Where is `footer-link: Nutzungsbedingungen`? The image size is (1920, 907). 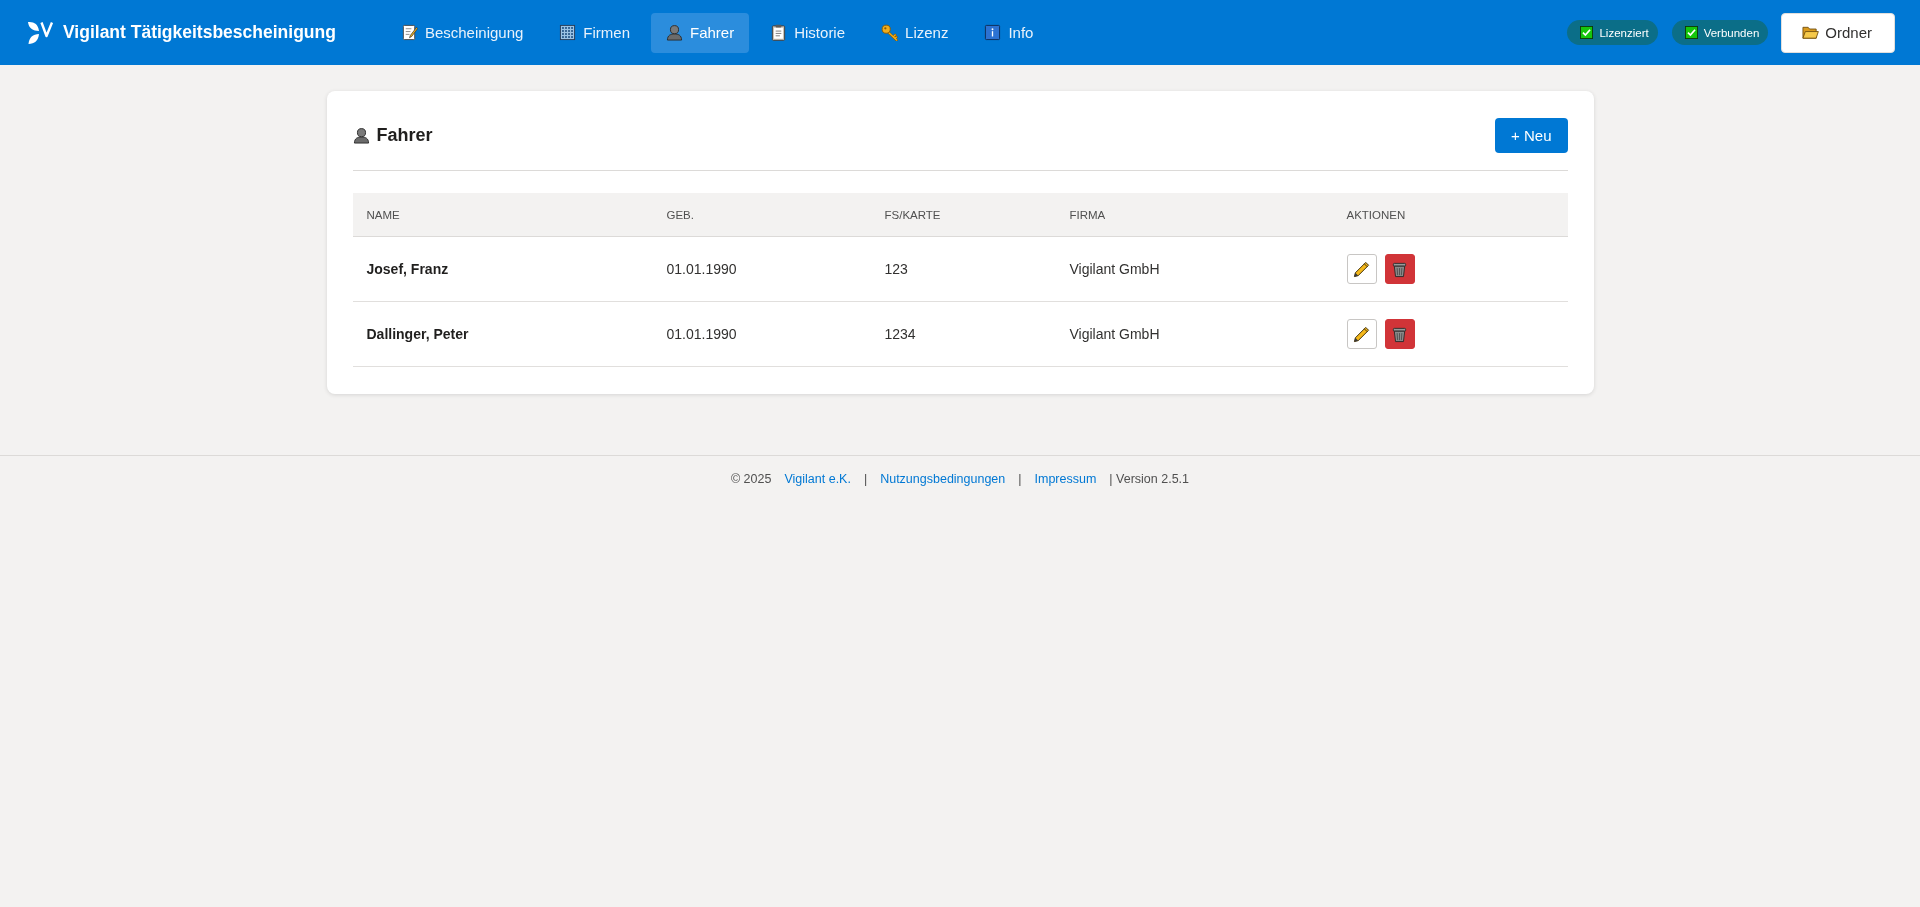 footer-link: Nutzungsbedingungen is located at coordinates (943, 479).